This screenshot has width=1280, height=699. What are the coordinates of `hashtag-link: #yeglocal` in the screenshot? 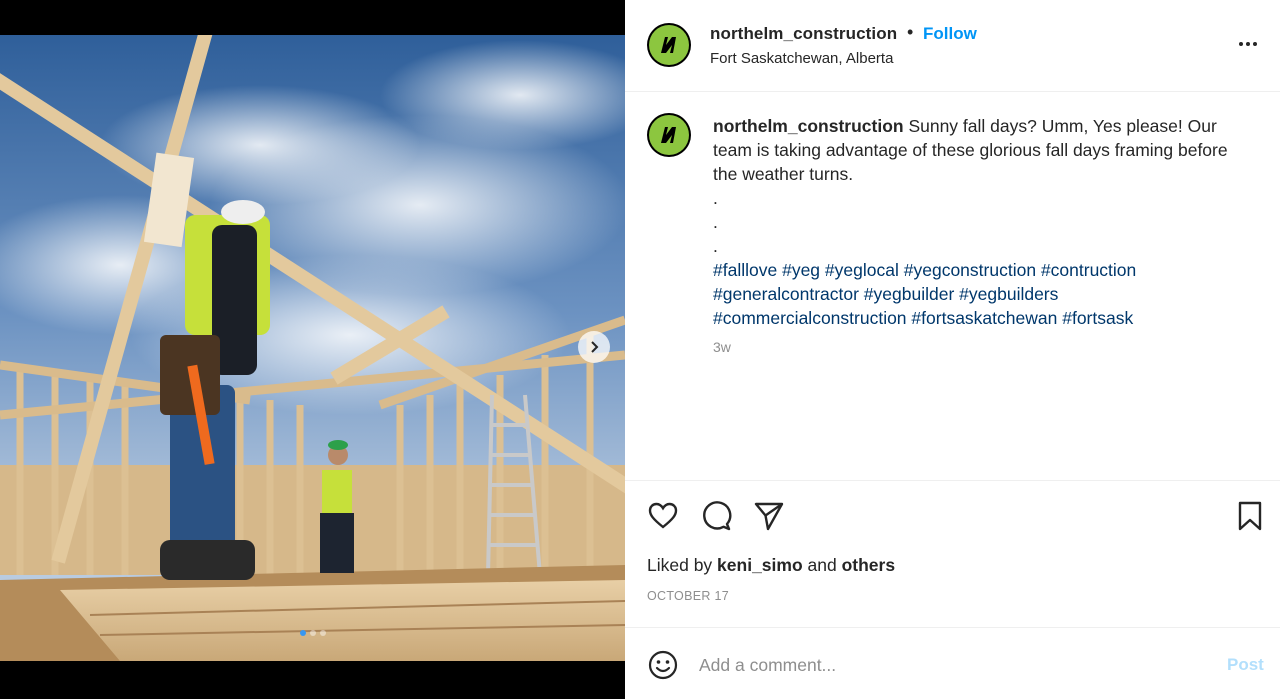 It's located at (862, 270).